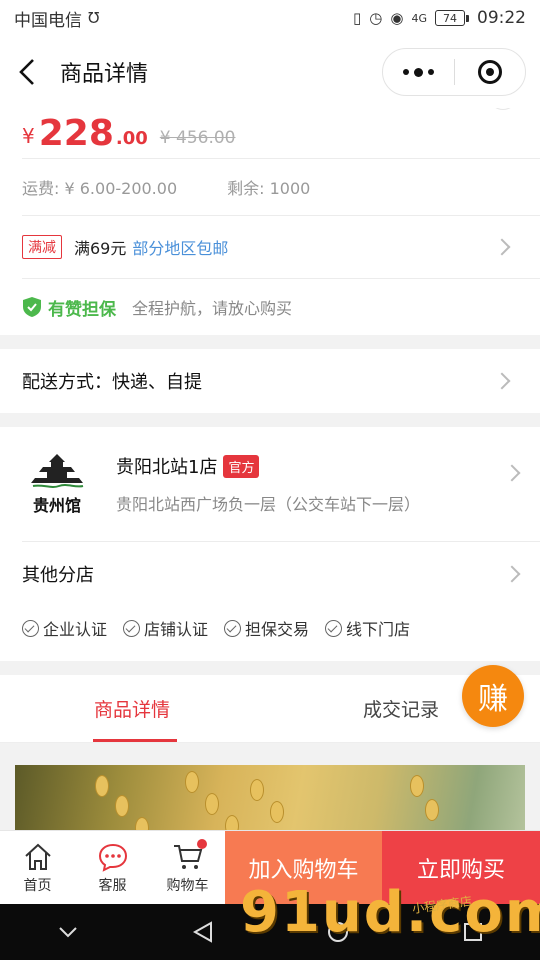 The width and height of the screenshot is (540, 960). Describe the element at coordinates (167, 467) in the screenshot. I see `store-name: 贵阳北站1店` at that location.